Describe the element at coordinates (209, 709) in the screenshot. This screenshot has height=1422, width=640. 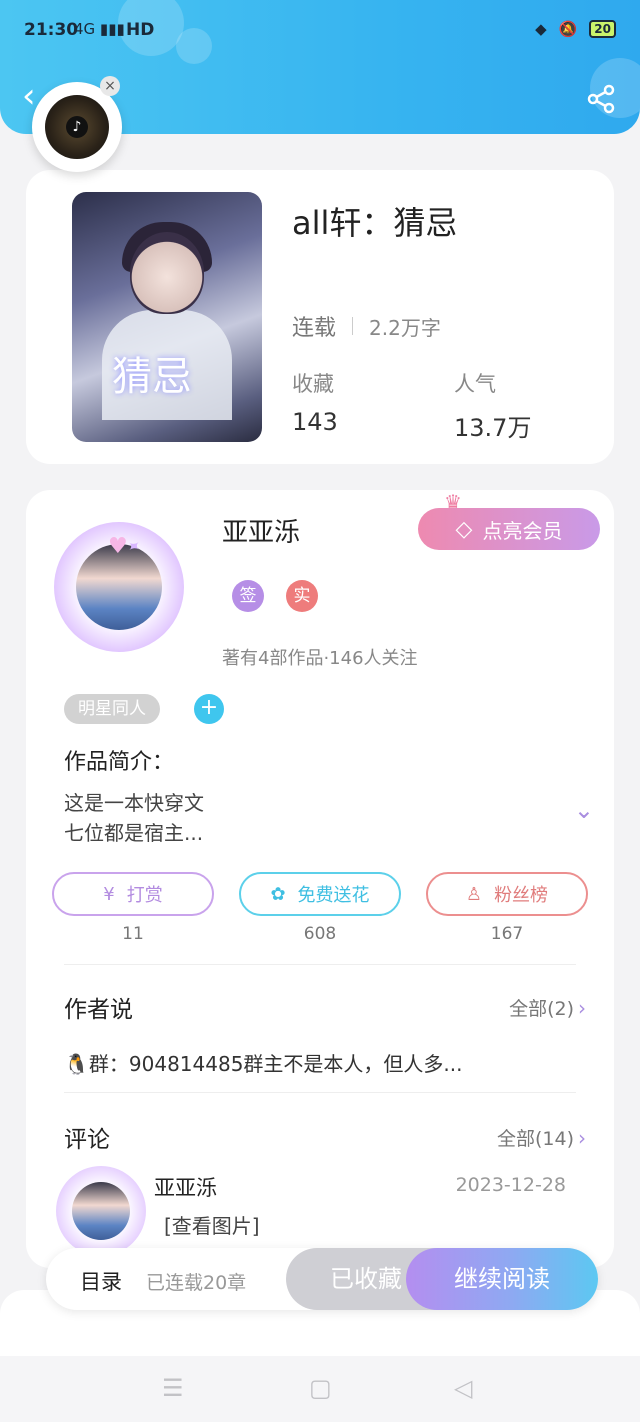
I see `add-tag-icon: +` at that location.